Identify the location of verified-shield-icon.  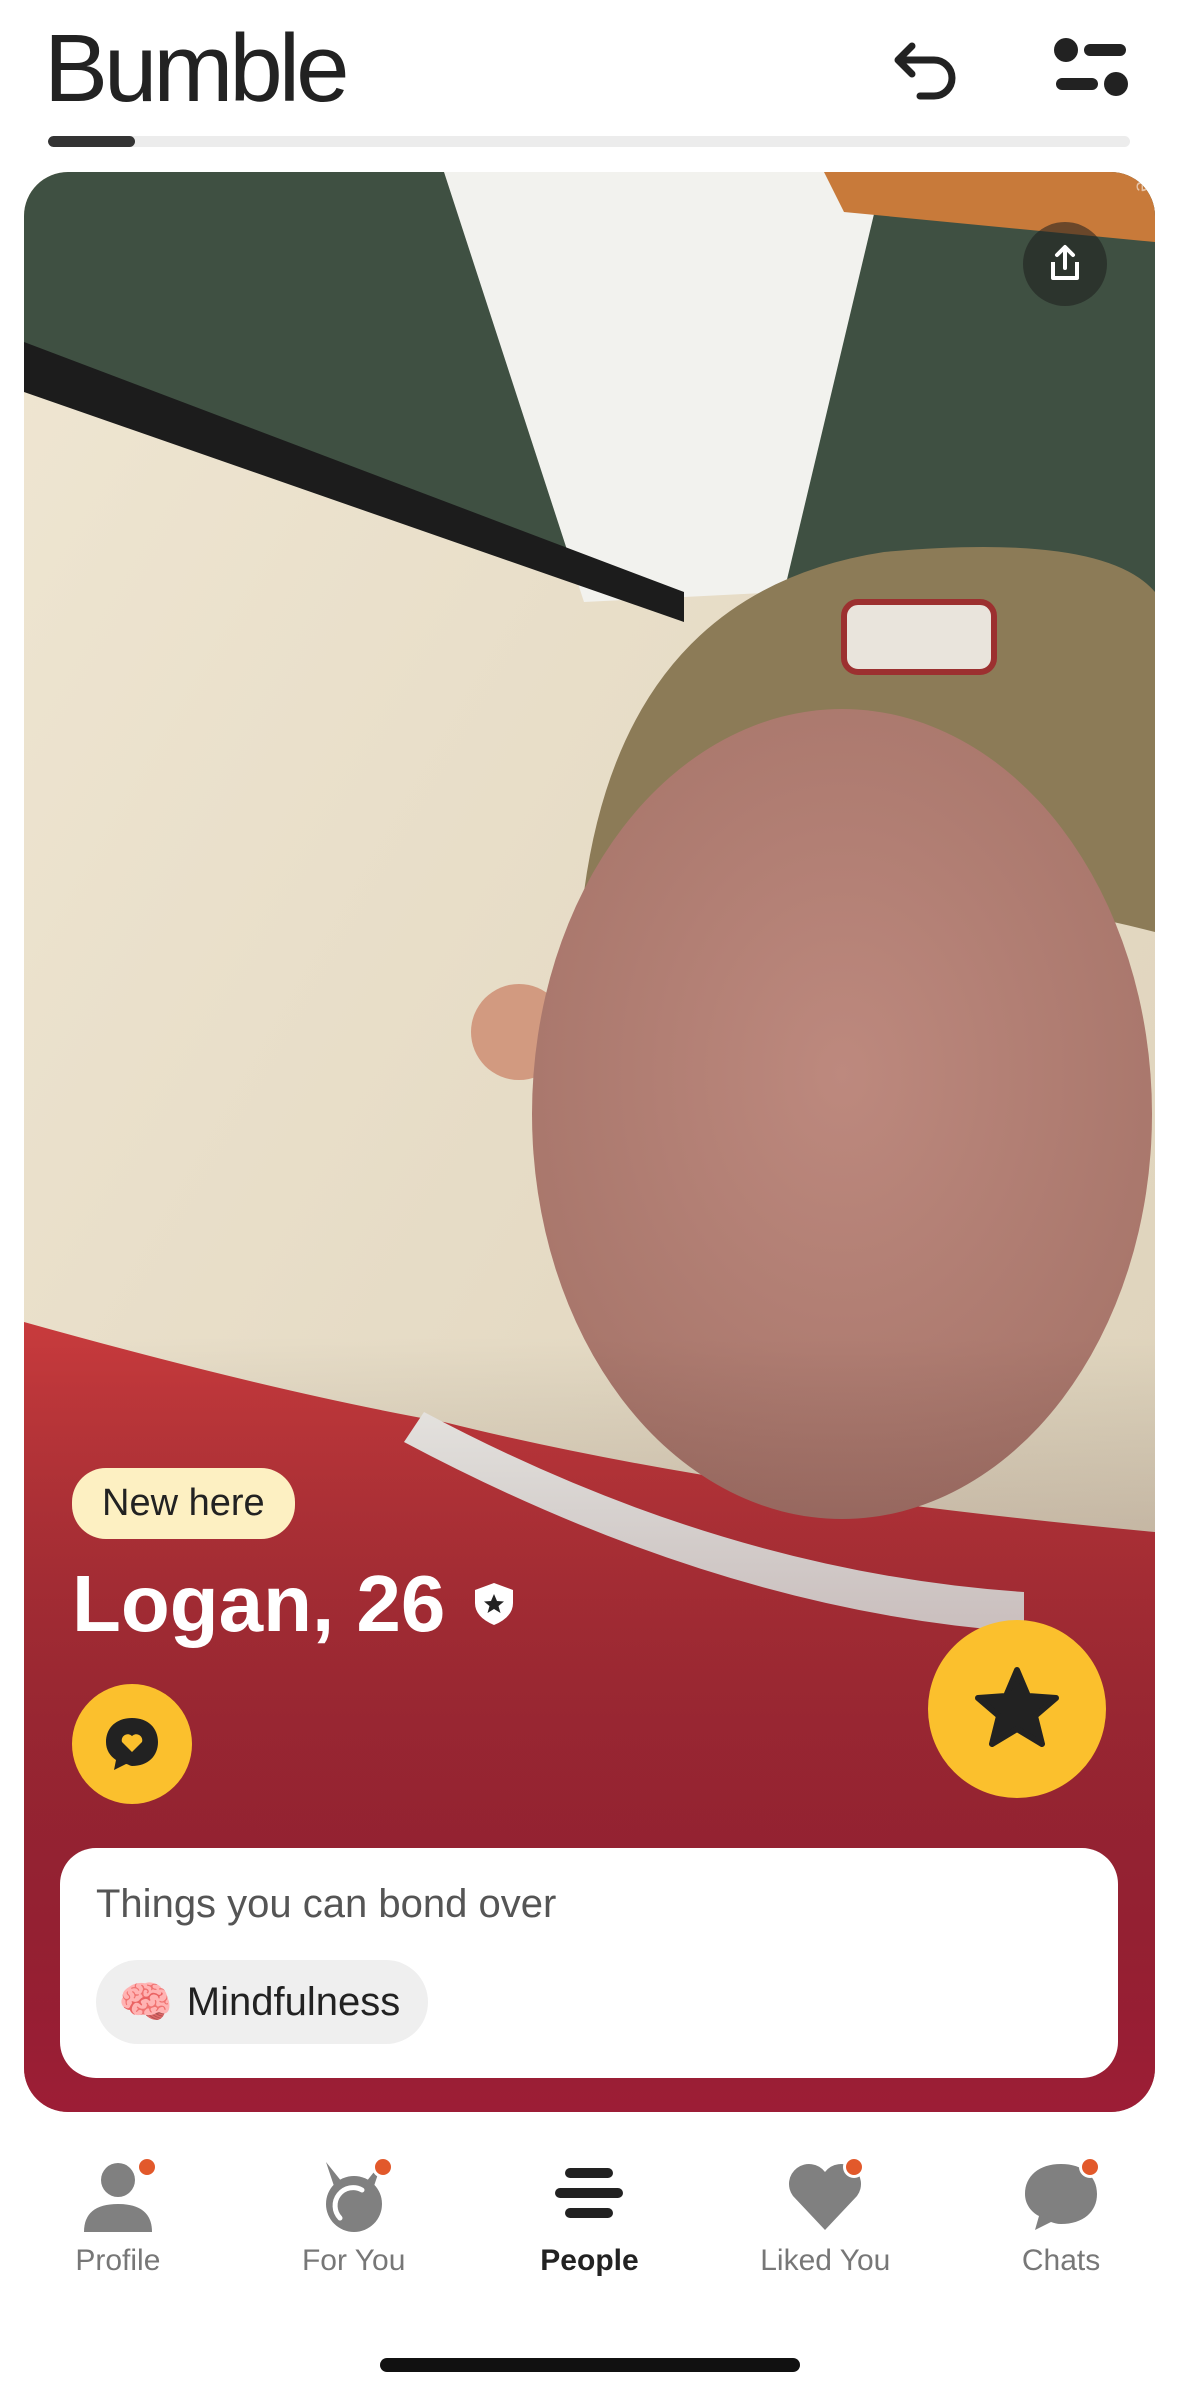
(494, 1604).